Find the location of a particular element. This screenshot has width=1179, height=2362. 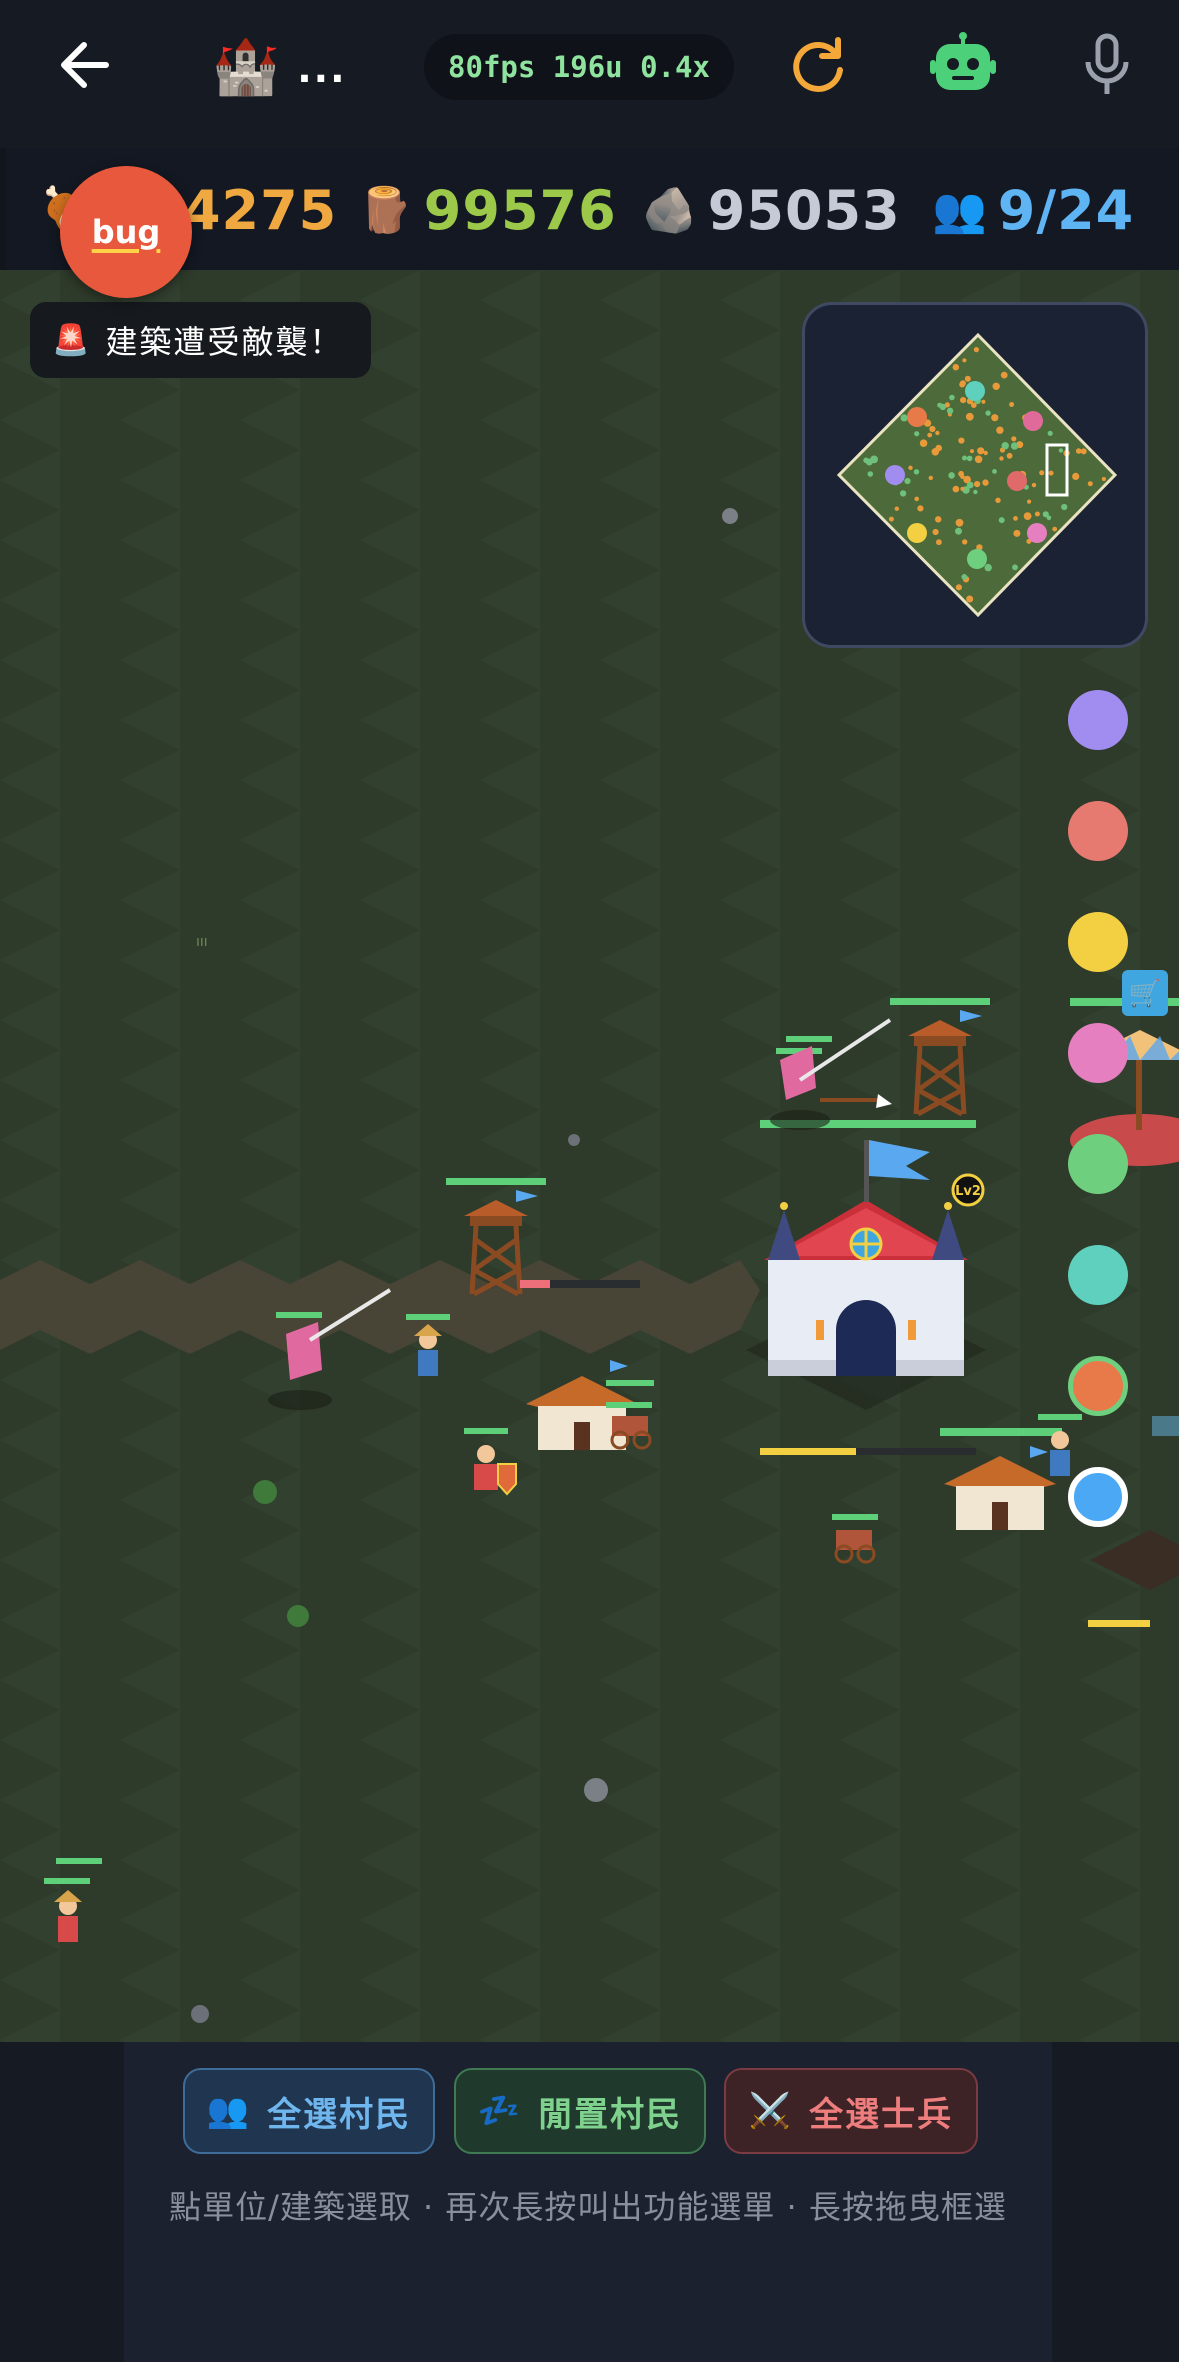

stone-resource: 🪨 95053 is located at coordinates (771, 210).